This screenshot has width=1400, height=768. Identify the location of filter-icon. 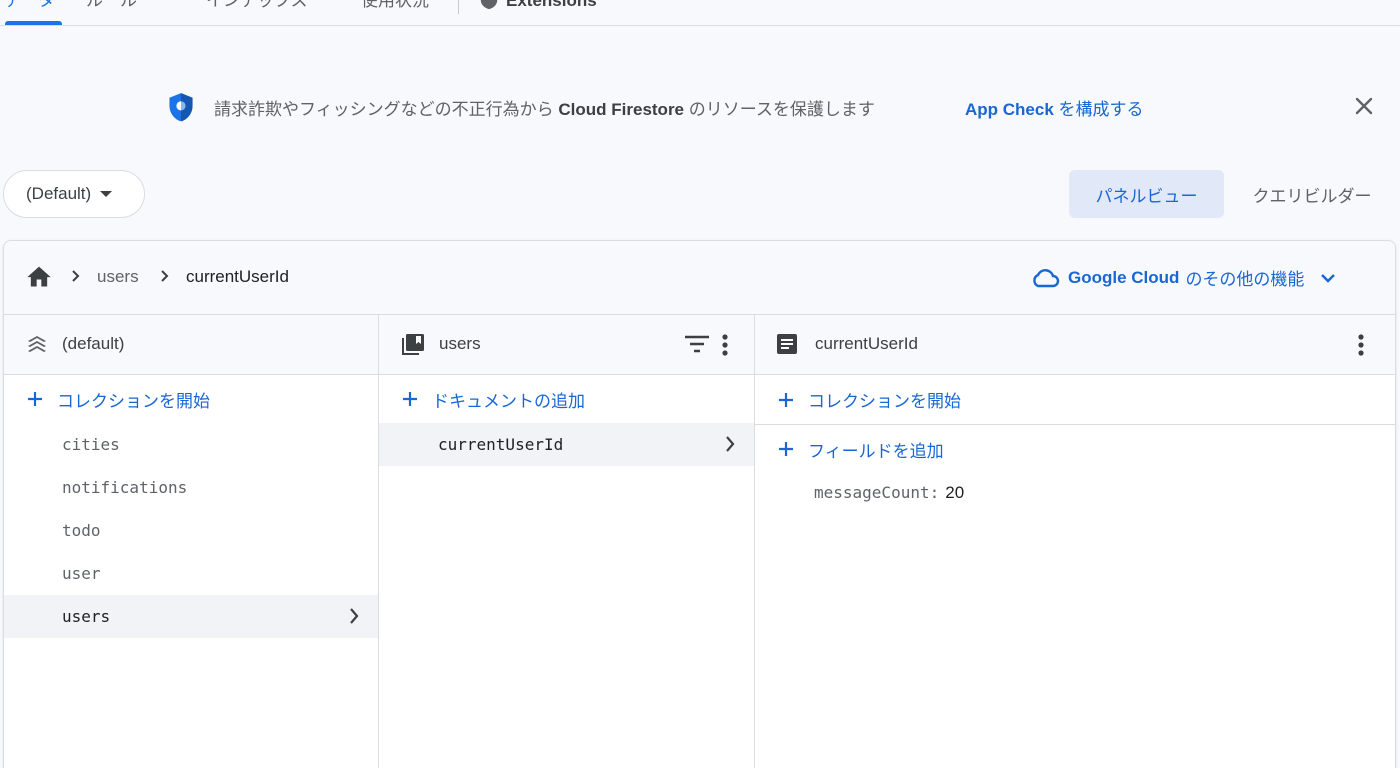
(697, 344).